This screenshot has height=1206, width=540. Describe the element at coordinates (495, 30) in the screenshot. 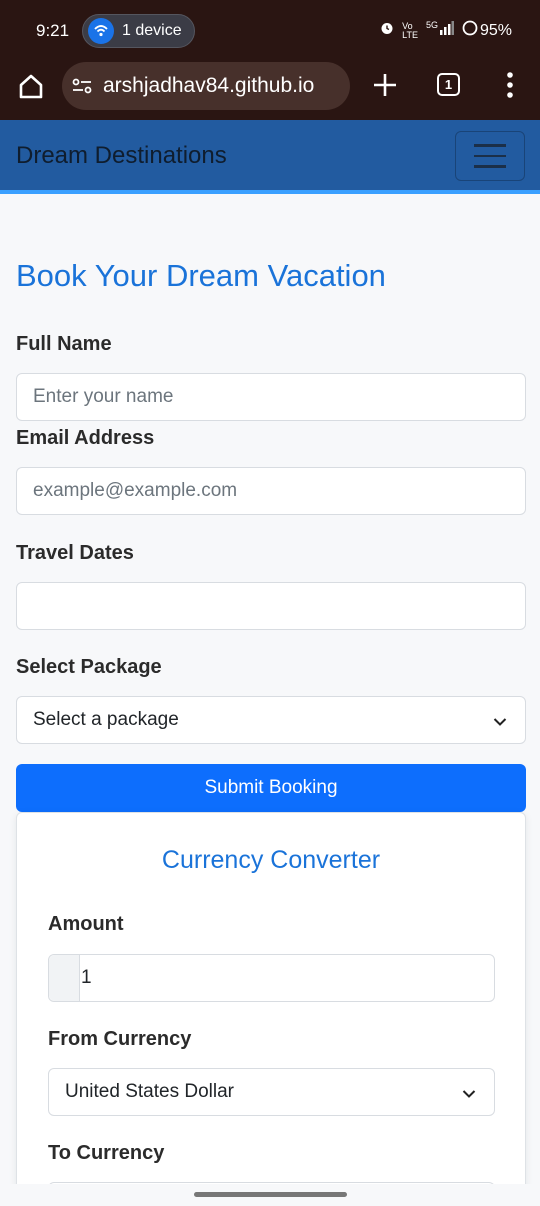

I see `battery-percent: 95%` at that location.